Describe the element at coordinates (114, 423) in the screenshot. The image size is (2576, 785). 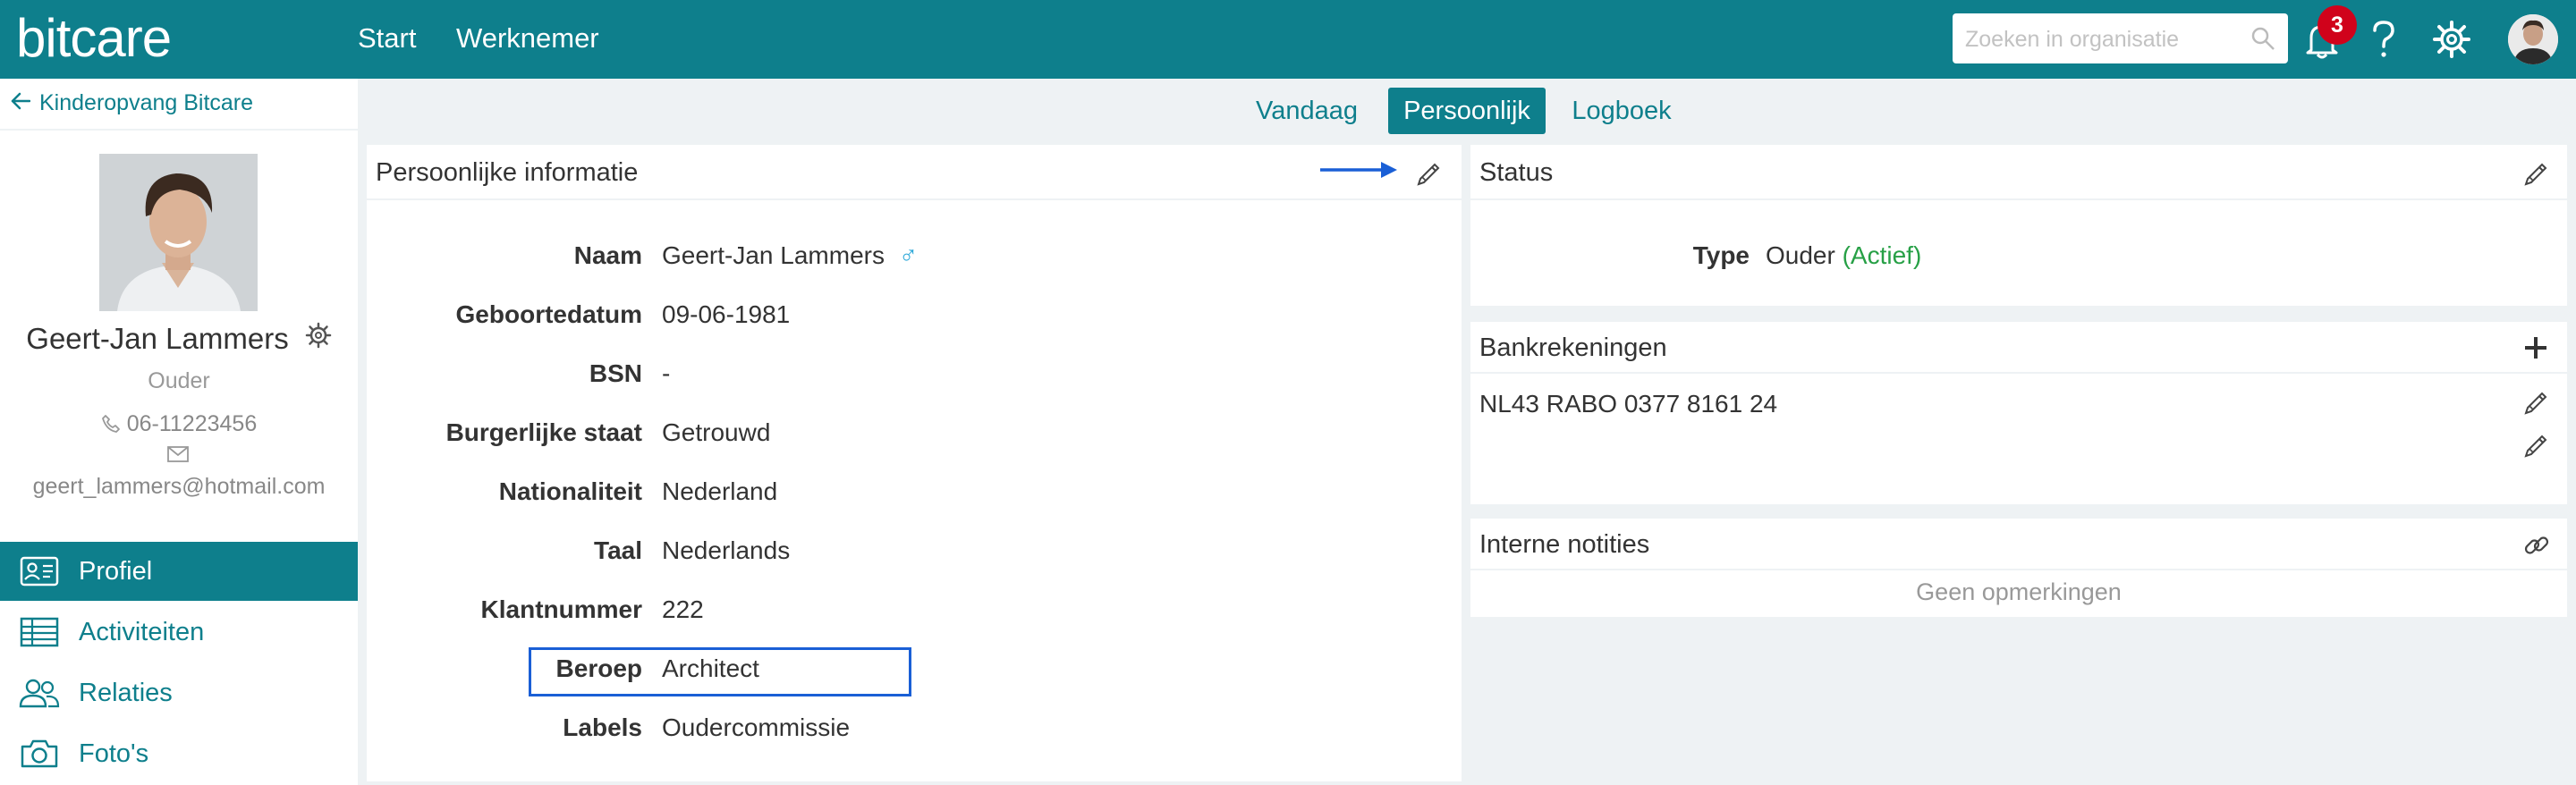
I see `phone-icon` at that location.